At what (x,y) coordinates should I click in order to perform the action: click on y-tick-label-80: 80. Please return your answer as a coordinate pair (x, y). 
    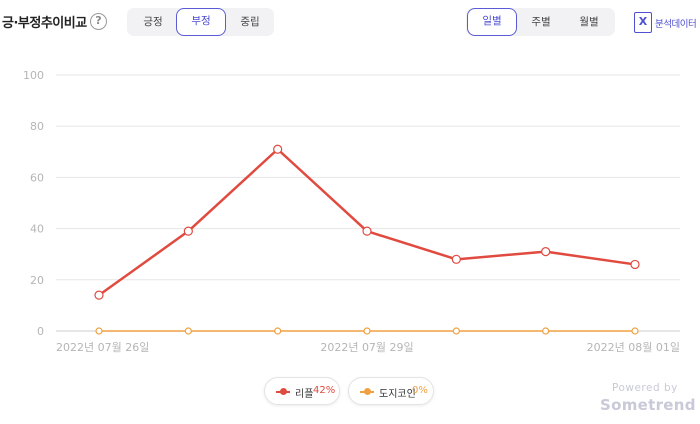
    Looking at the image, I should click on (37, 126).